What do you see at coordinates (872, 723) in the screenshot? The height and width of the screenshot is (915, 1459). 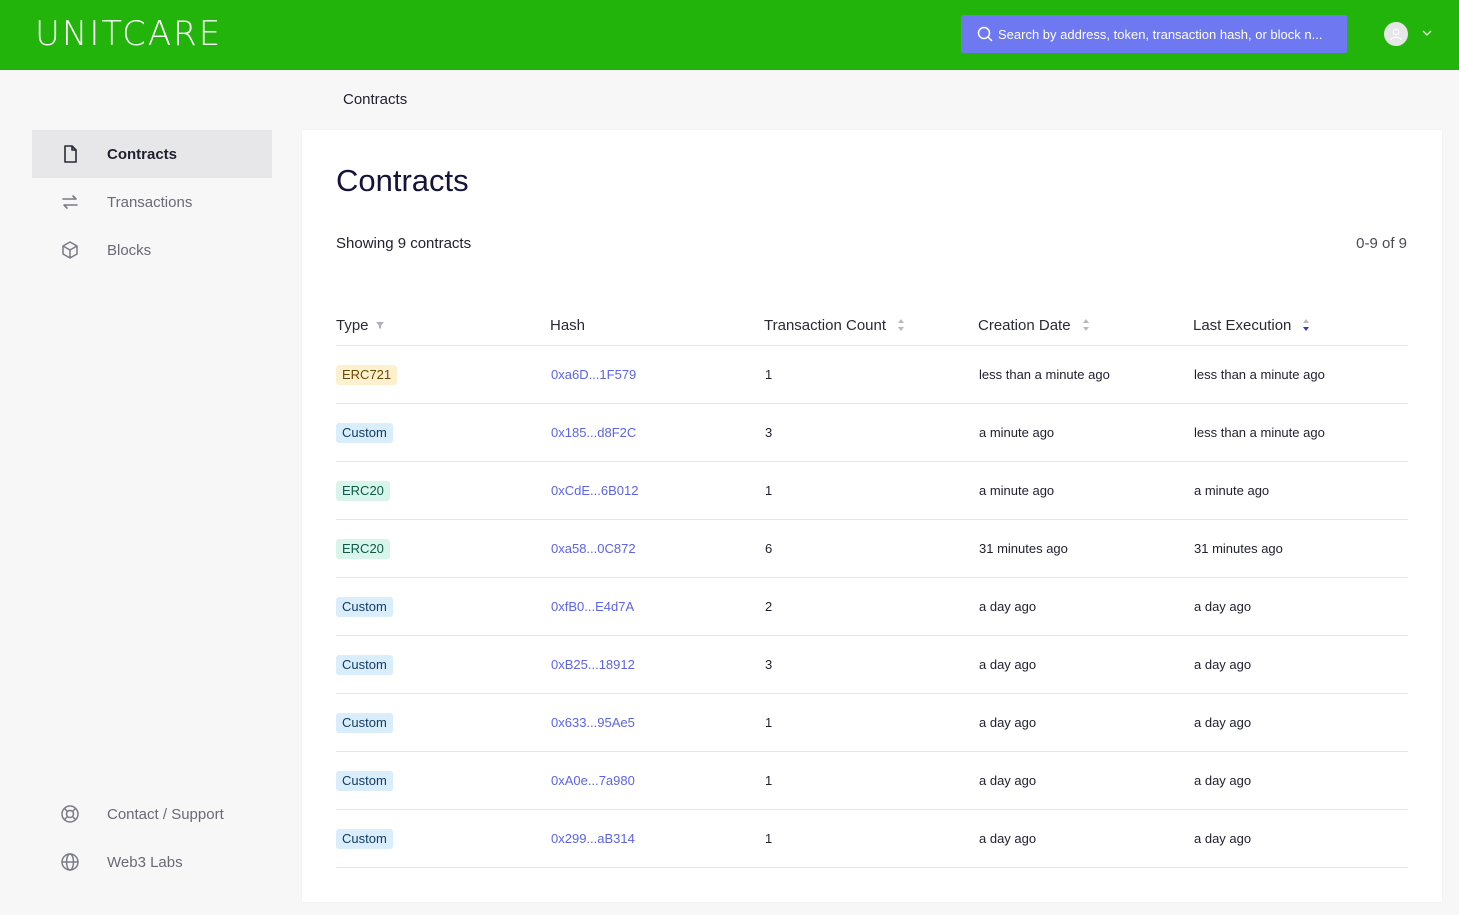 I see `table-row: Custom 0x633...95Ae5 1 a day ago a day ago` at bounding box center [872, 723].